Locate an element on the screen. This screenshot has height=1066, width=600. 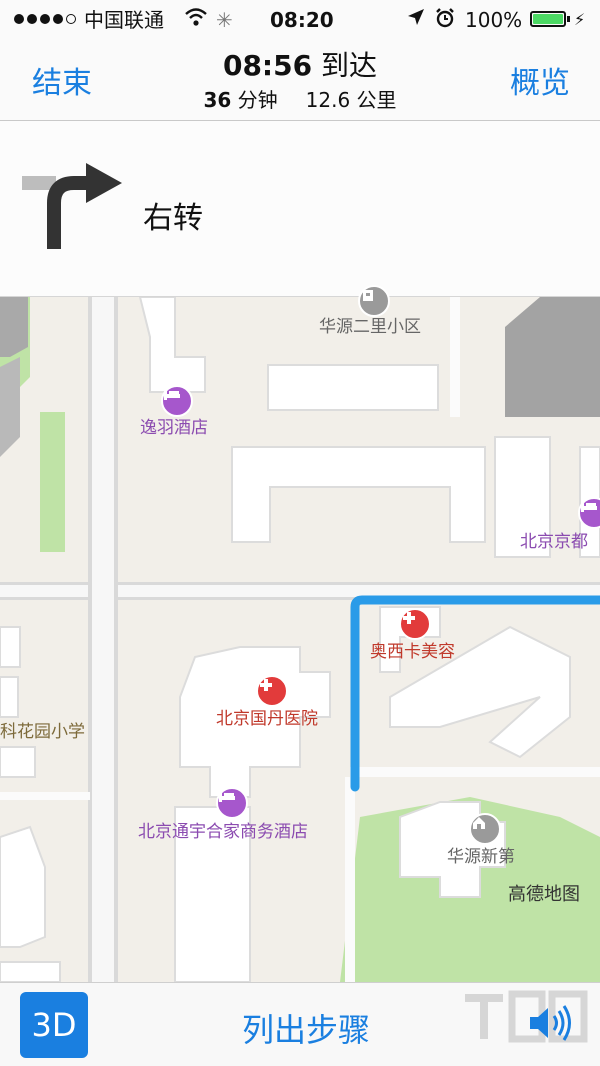
activity-spinner-icon: ✳ is located at coordinates (224, 20).